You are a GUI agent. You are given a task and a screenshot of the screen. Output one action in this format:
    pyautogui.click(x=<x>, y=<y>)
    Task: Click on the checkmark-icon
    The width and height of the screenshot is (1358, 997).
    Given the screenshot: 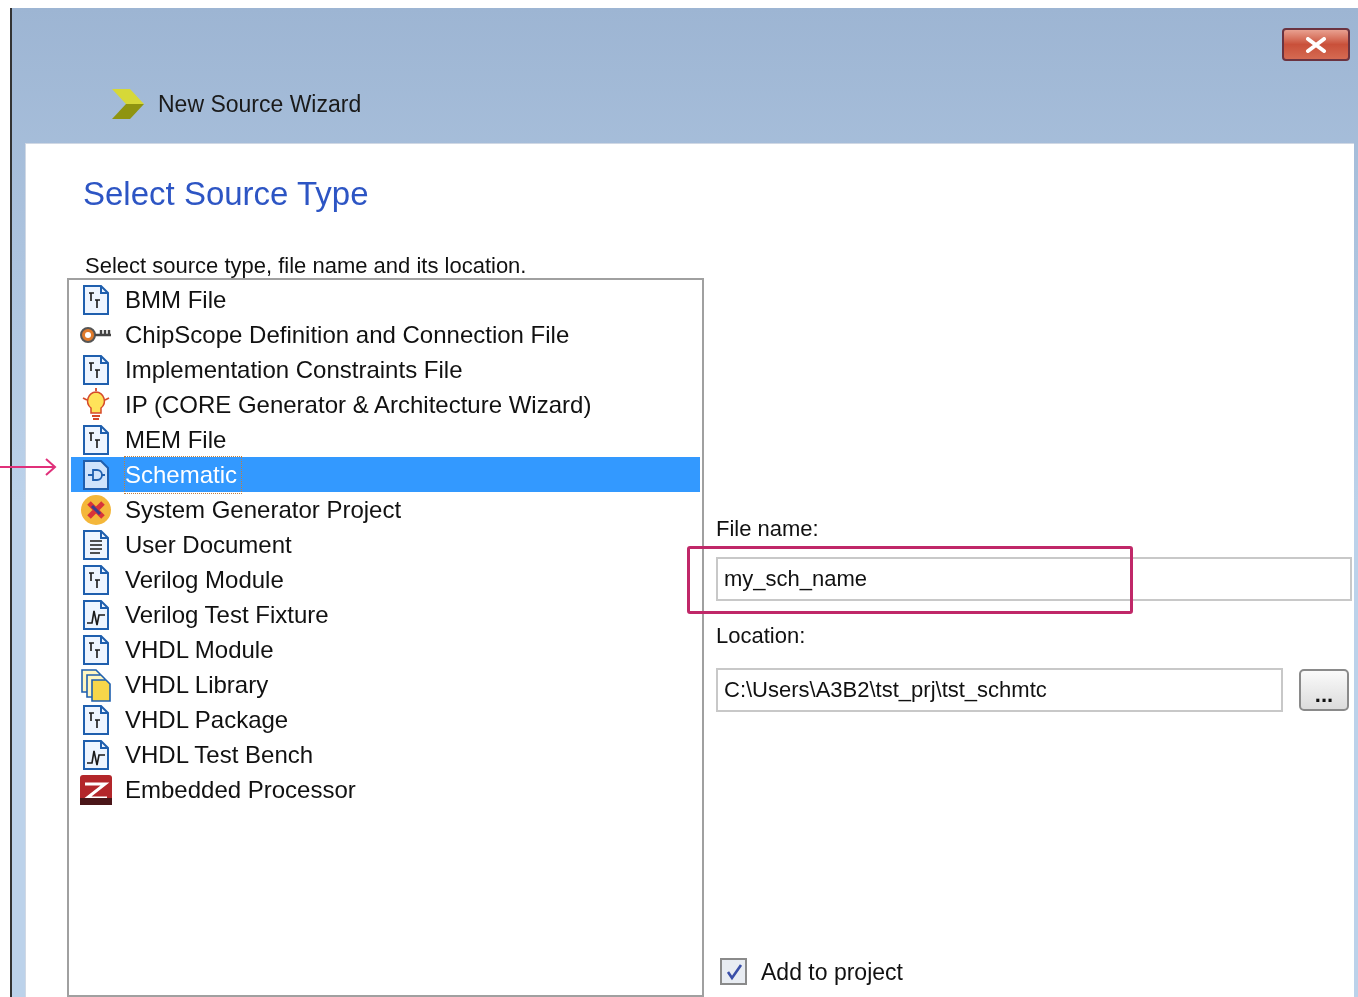 What is the action you would take?
    pyautogui.click(x=733, y=971)
    